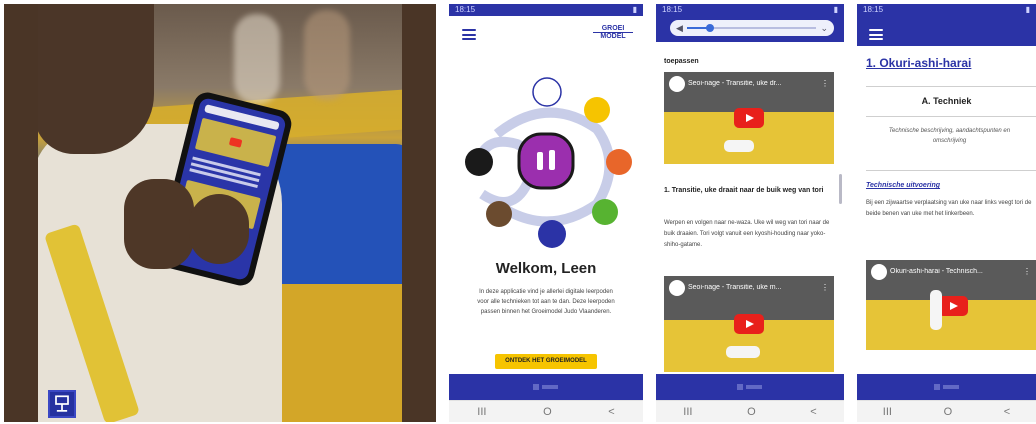 Image resolution: width=1036 pixels, height=424 pixels. Describe the element at coordinates (840, 189) in the screenshot. I see `scrollbar` at that location.